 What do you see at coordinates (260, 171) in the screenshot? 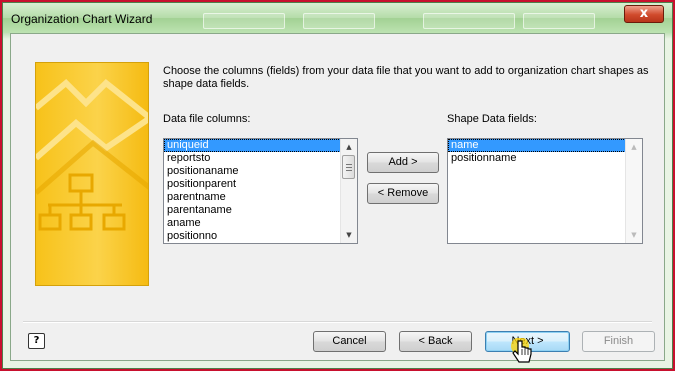
I see `list-item: positionaname` at bounding box center [260, 171].